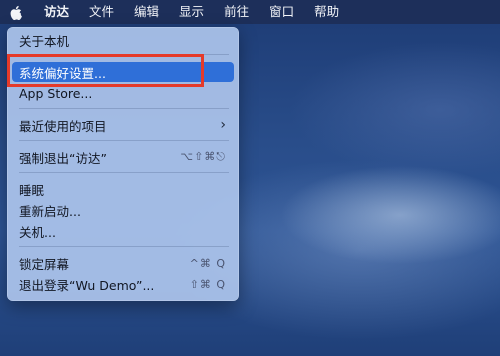 The width and height of the screenshot is (500, 356). What do you see at coordinates (32, 190) in the screenshot?
I see `menu-item-label: 睡眠` at bounding box center [32, 190].